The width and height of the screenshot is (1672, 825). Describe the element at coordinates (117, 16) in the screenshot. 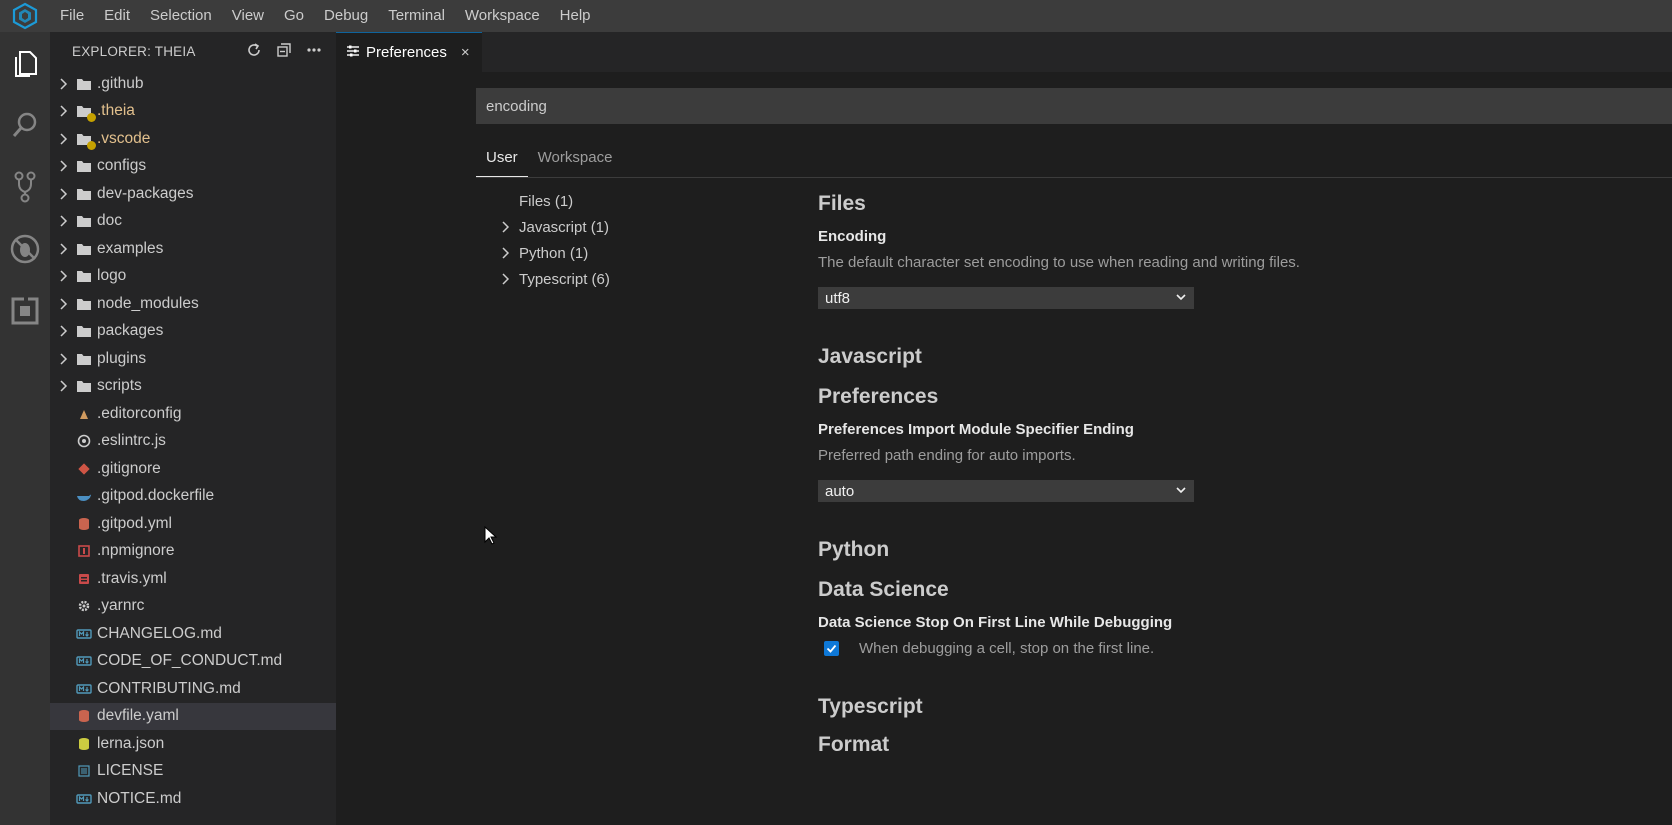

I see `menu-edit: Edit` at that location.